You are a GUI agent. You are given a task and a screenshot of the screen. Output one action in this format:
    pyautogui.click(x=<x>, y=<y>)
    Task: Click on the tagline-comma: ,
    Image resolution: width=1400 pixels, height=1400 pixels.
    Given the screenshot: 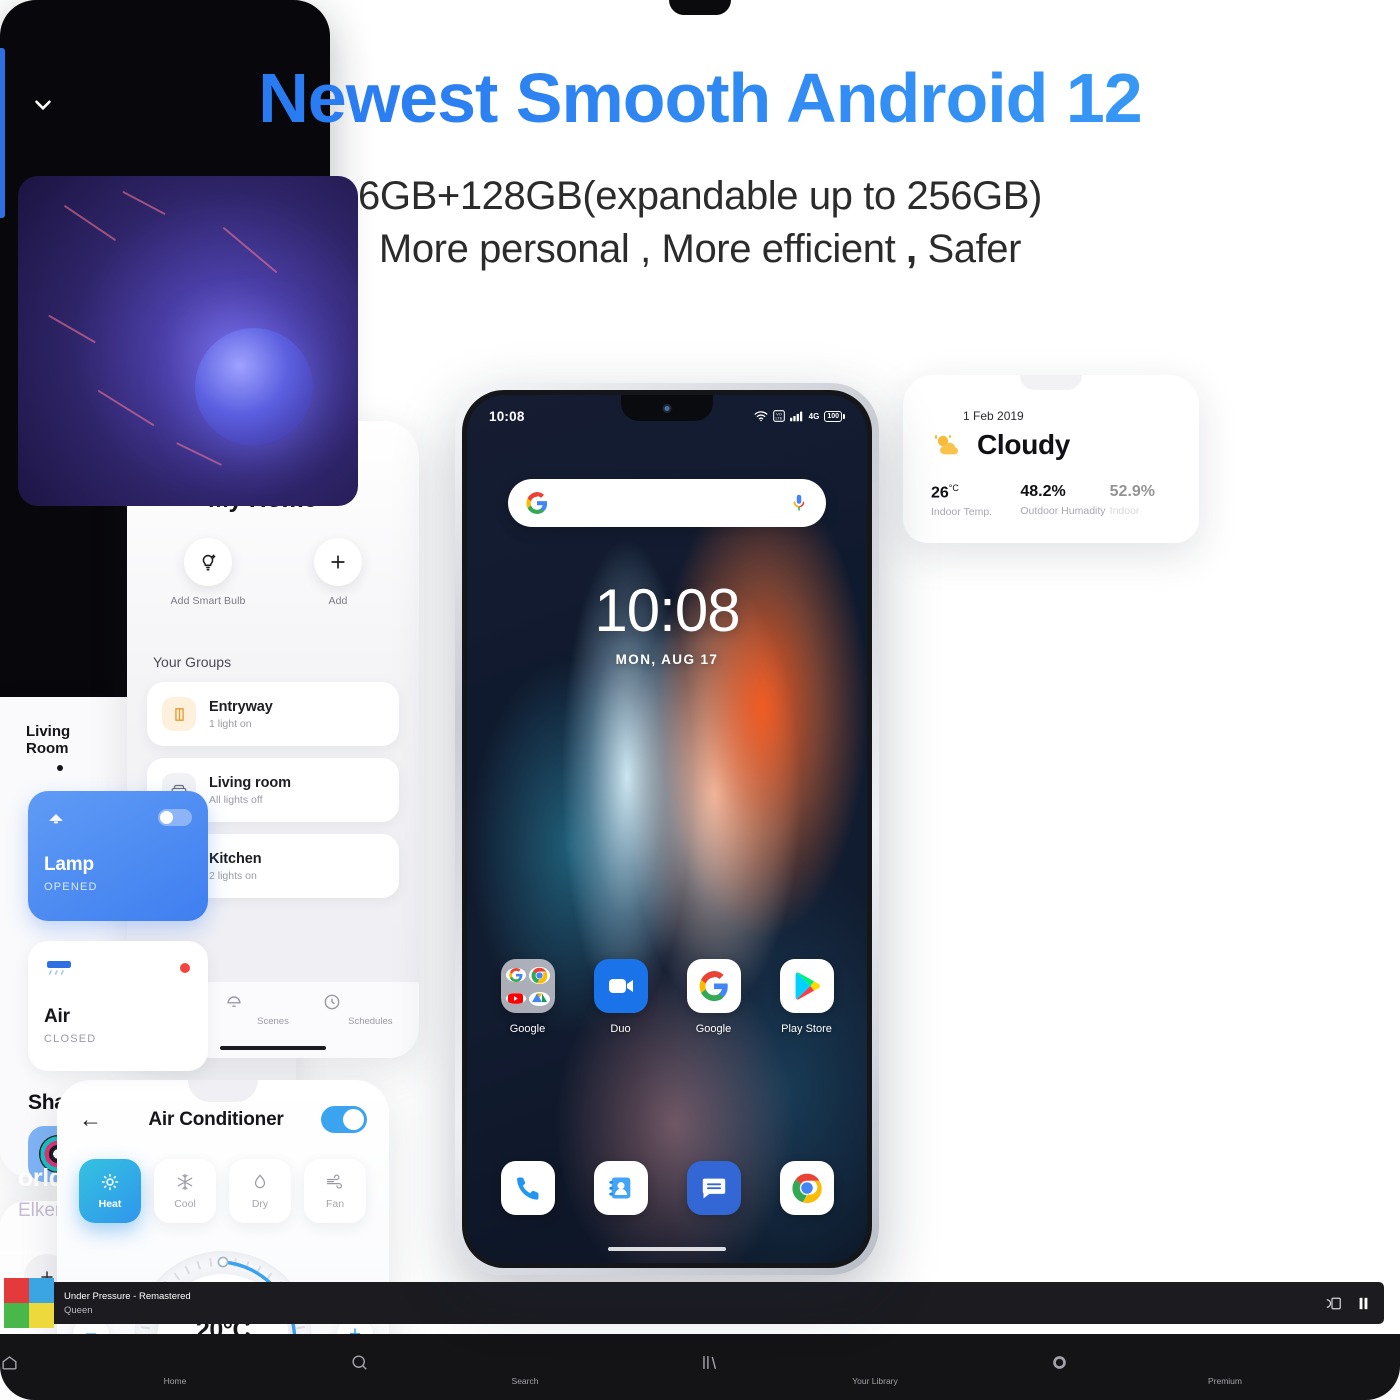 What is the action you would take?
    pyautogui.click(x=911, y=248)
    